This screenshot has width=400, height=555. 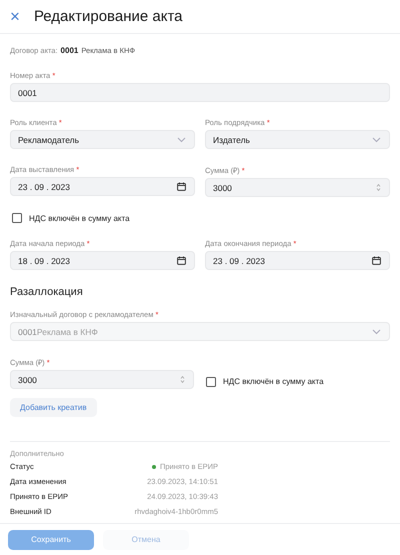 What do you see at coordinates (69, 50) in the screenshot?
I see `contract-number: 0001` at bounding box center [69, 50].